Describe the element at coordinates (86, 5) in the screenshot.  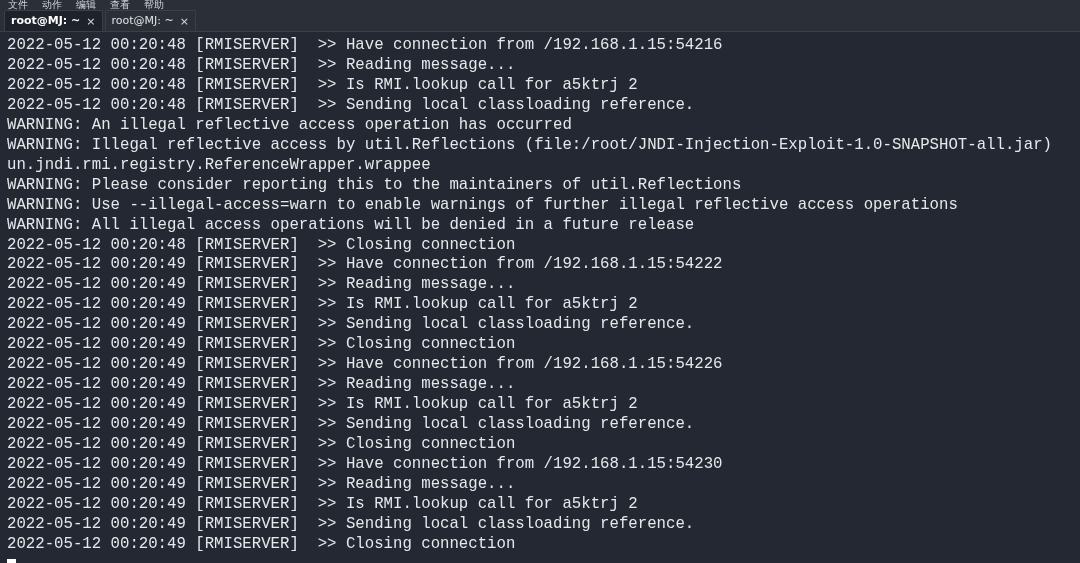
I see `menu-item: 编辑` at that location.